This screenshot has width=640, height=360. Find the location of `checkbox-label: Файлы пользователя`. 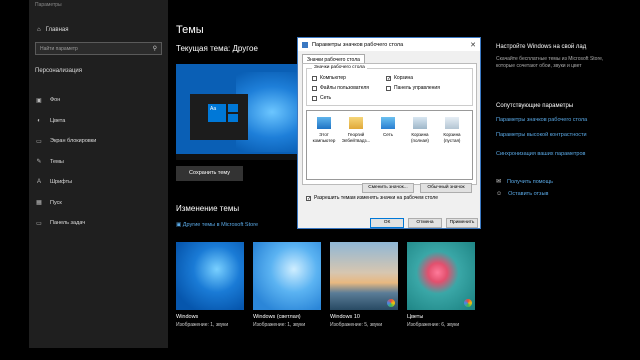

checkbox-label: Файлы пользователя is located at coordinates (344, 88).